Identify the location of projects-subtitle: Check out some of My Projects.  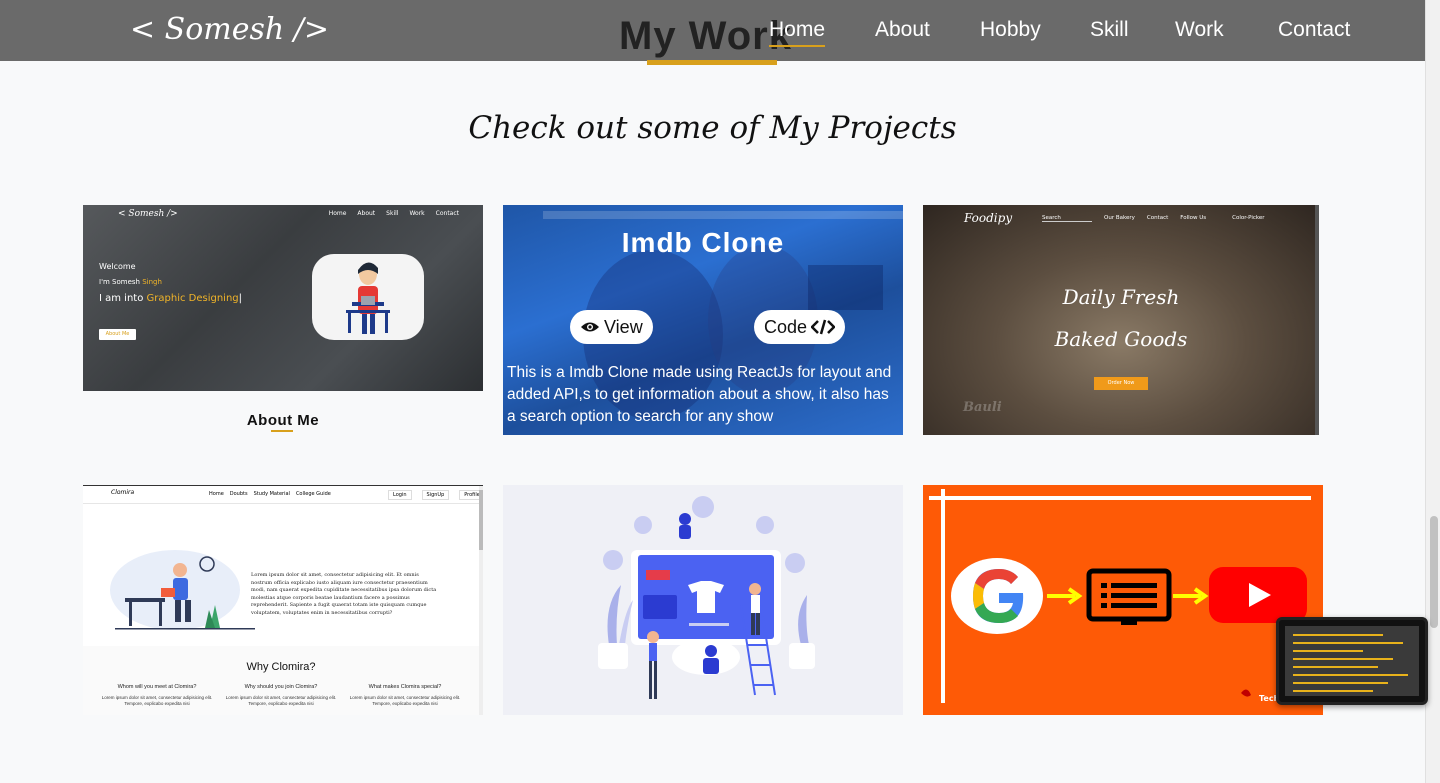
(712, 128).